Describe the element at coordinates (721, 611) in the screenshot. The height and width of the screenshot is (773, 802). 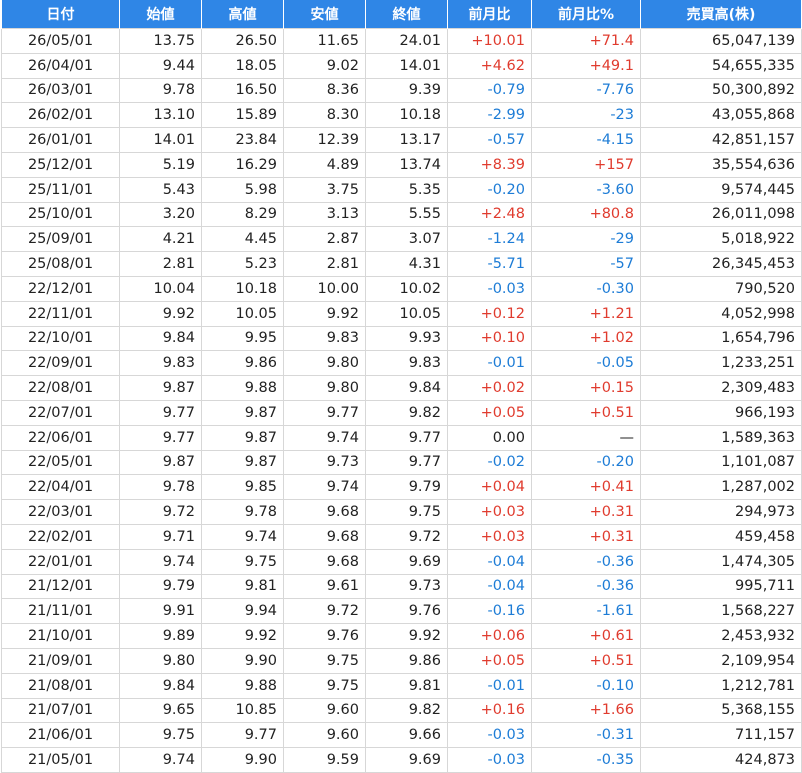
I see `volume-cell: 1,568,227` at that location.